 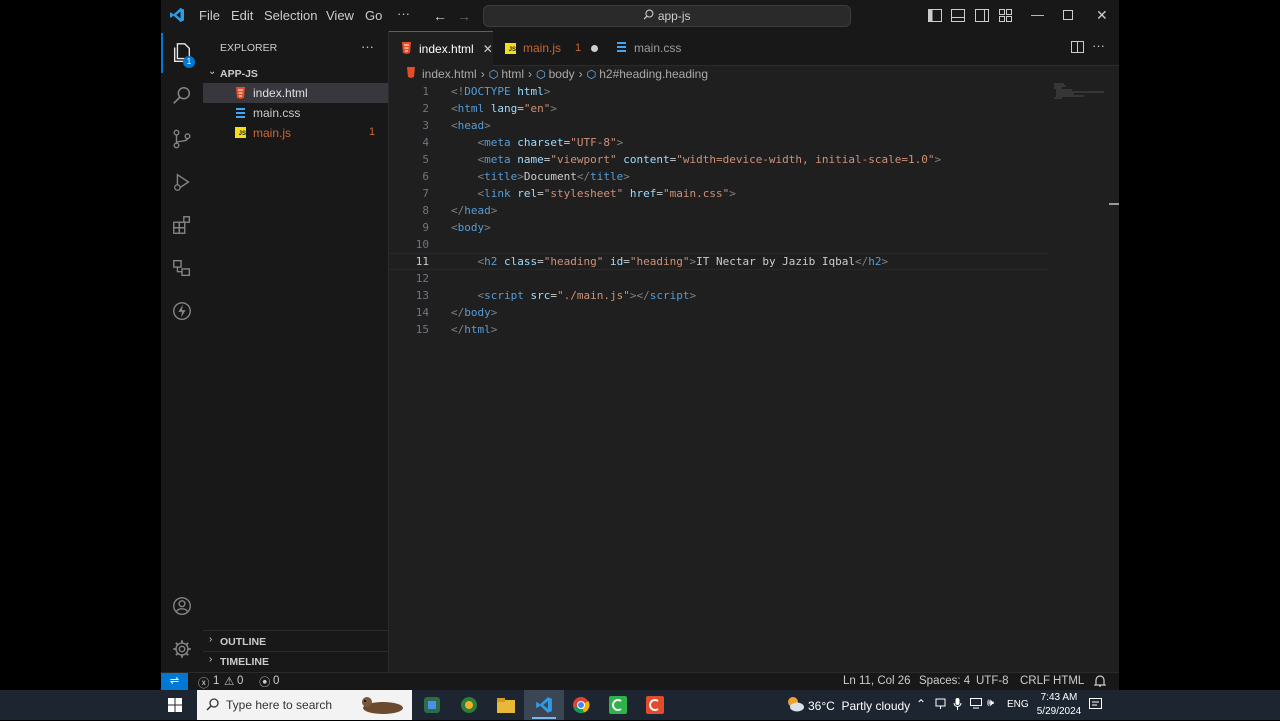 What do you see at coordinates (1068, 16) in the screenshot?
I see `maximize-icon` at bounding box center [1068, 16].